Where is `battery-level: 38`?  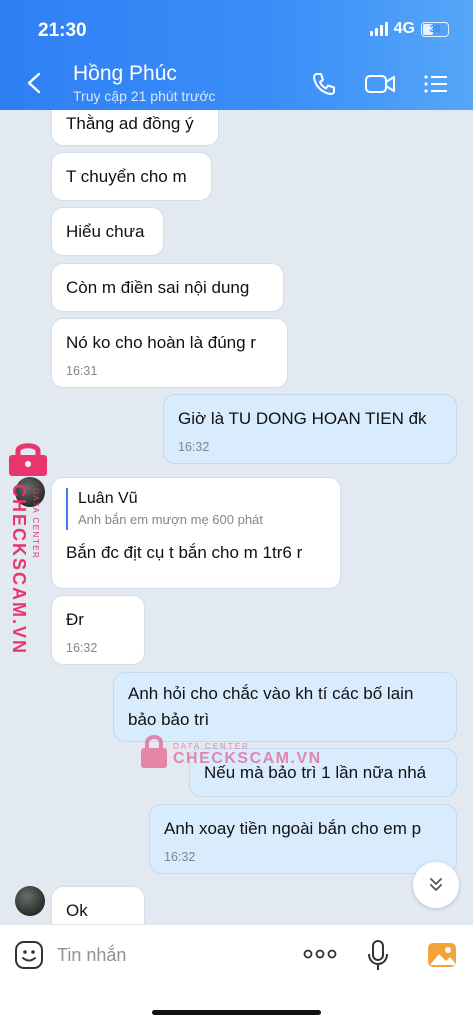
battery-level: 38 is located at coordinates (435, 29).